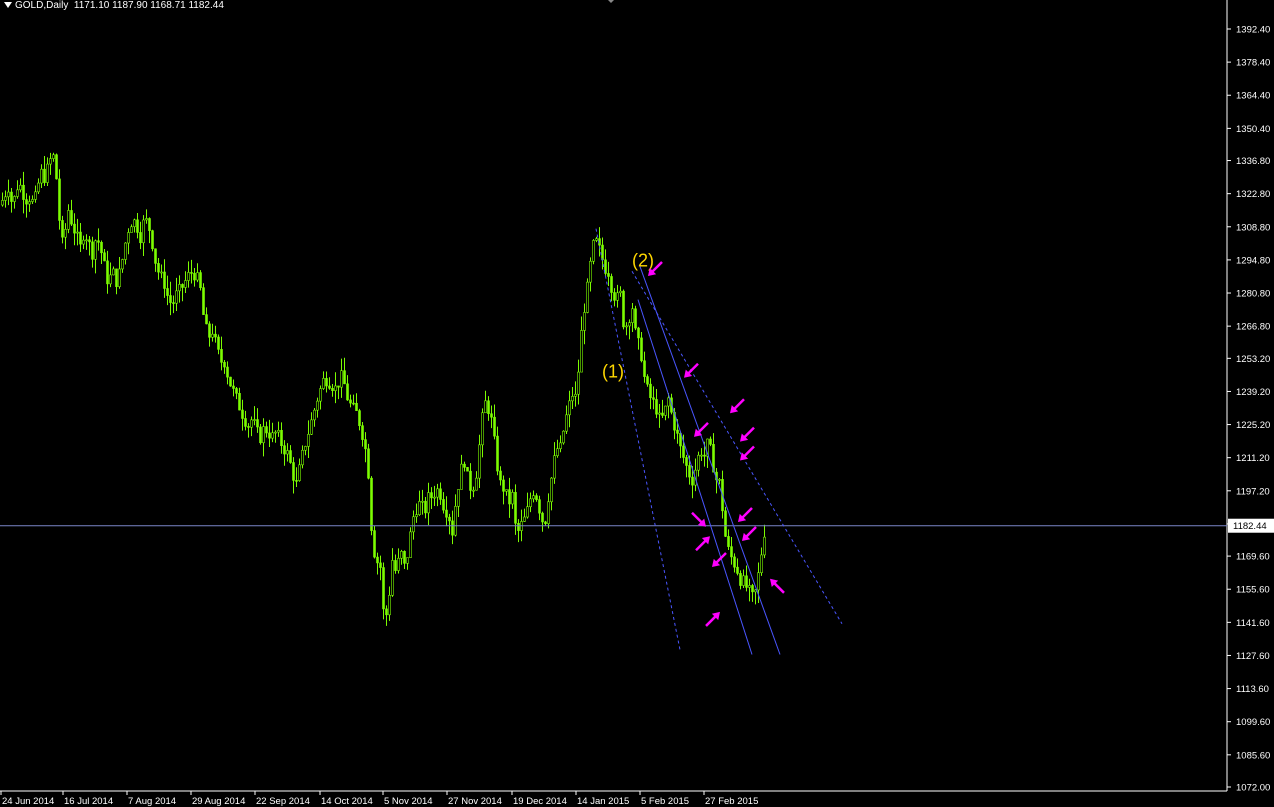  I want to click on x-tick-label: 24 Jun 2014, so click(28, 801).